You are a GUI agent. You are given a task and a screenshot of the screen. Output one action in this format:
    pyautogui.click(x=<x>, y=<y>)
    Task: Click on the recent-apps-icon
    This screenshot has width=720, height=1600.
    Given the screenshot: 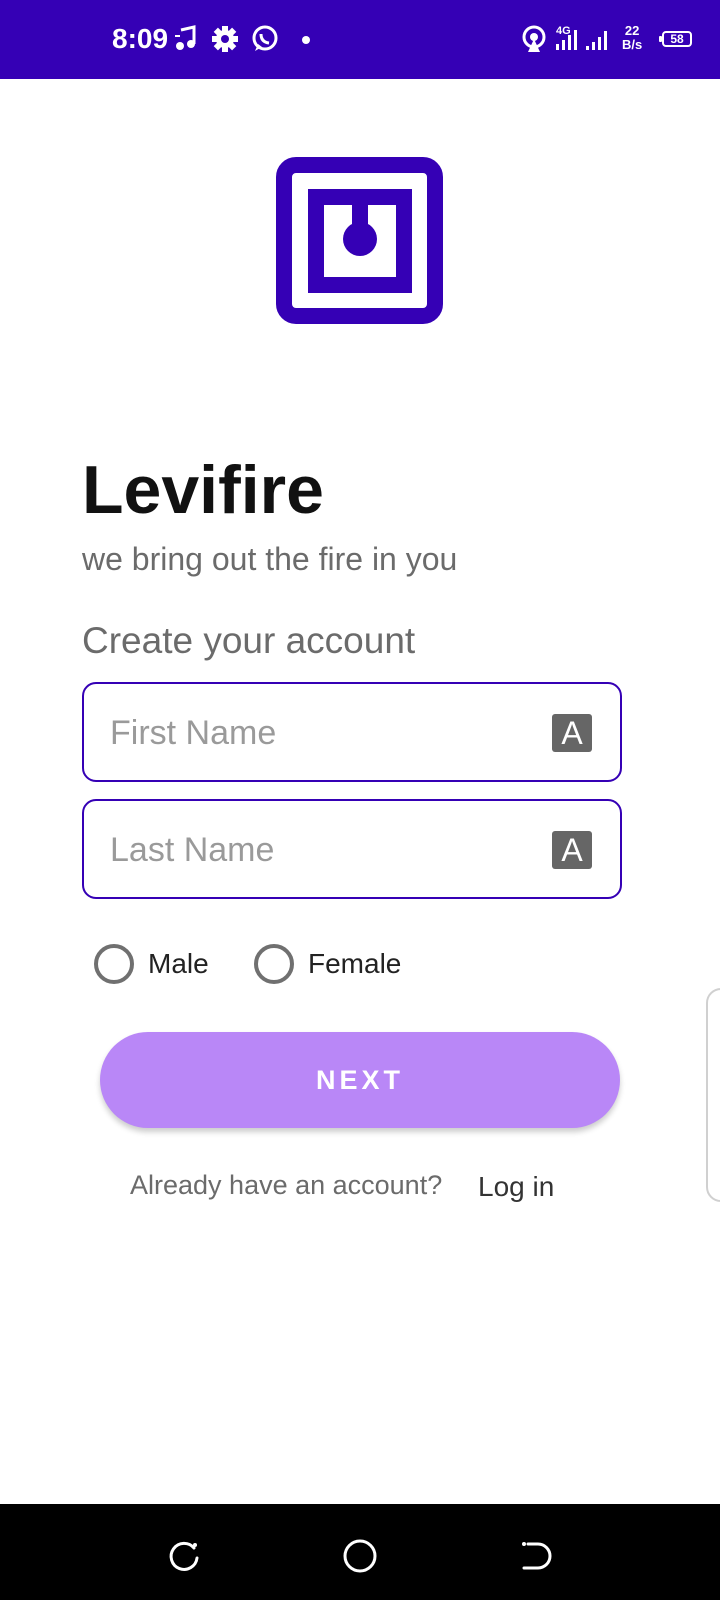 What is the action you would take?
    pyautogui.click(x=184, y=1556)
    